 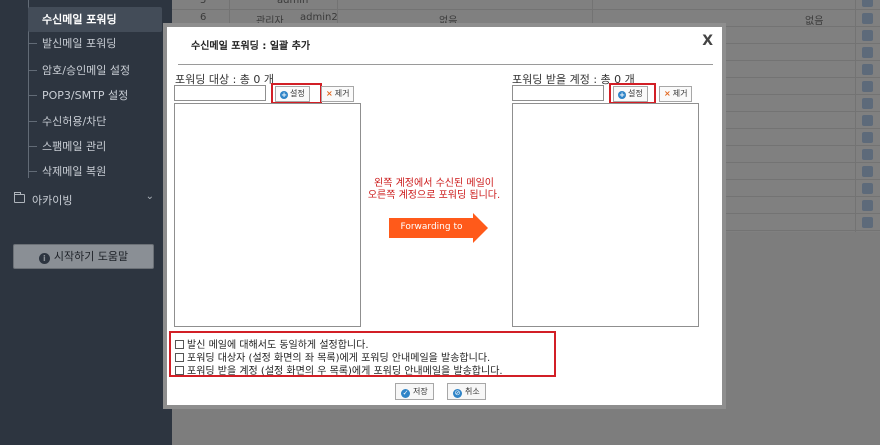 What do you see at coordinates (91, 256) in the screenshot?
I see `help-button-label: 시작하기 도움말` at bounding box center [91, 256].